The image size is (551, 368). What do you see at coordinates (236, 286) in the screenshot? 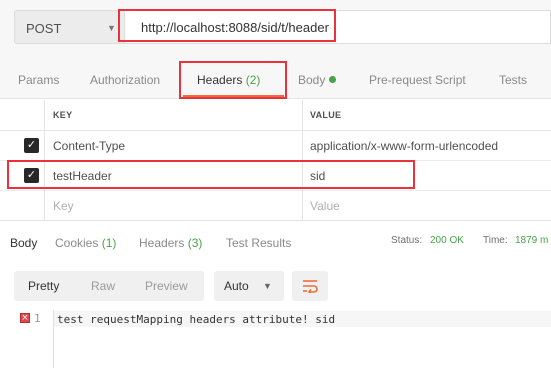
I see `format-label: Auto` at bounding box center [236, 286].